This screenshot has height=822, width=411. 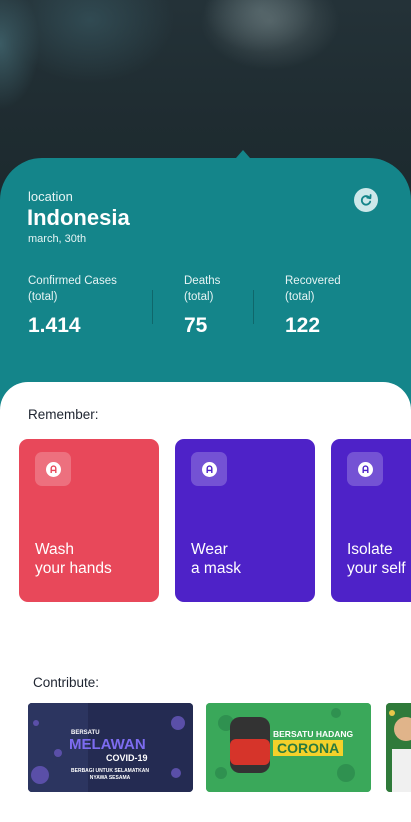 What do you see at coordinates (243, 154) in the screenshot?
I see `card-notch` at bounding box center [243, 154].